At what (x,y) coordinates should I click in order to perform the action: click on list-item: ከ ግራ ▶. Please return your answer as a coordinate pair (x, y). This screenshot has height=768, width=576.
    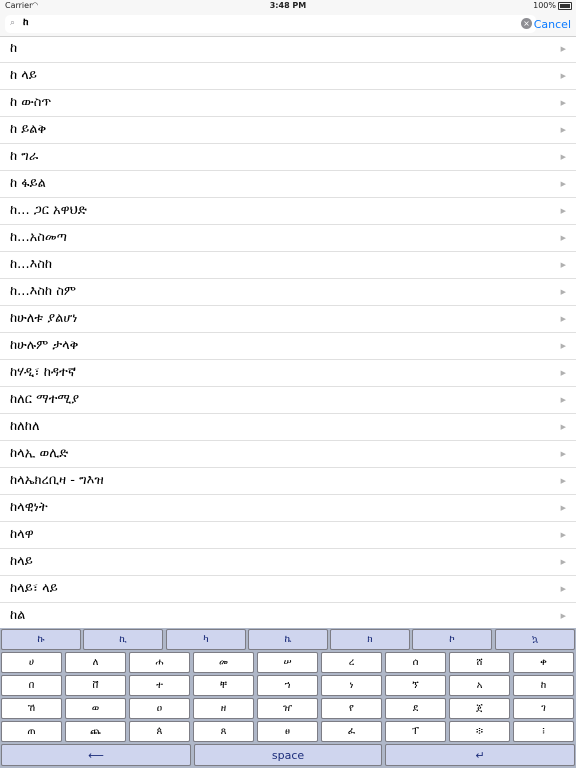
    Looking at the image, I should click on (288, 157).